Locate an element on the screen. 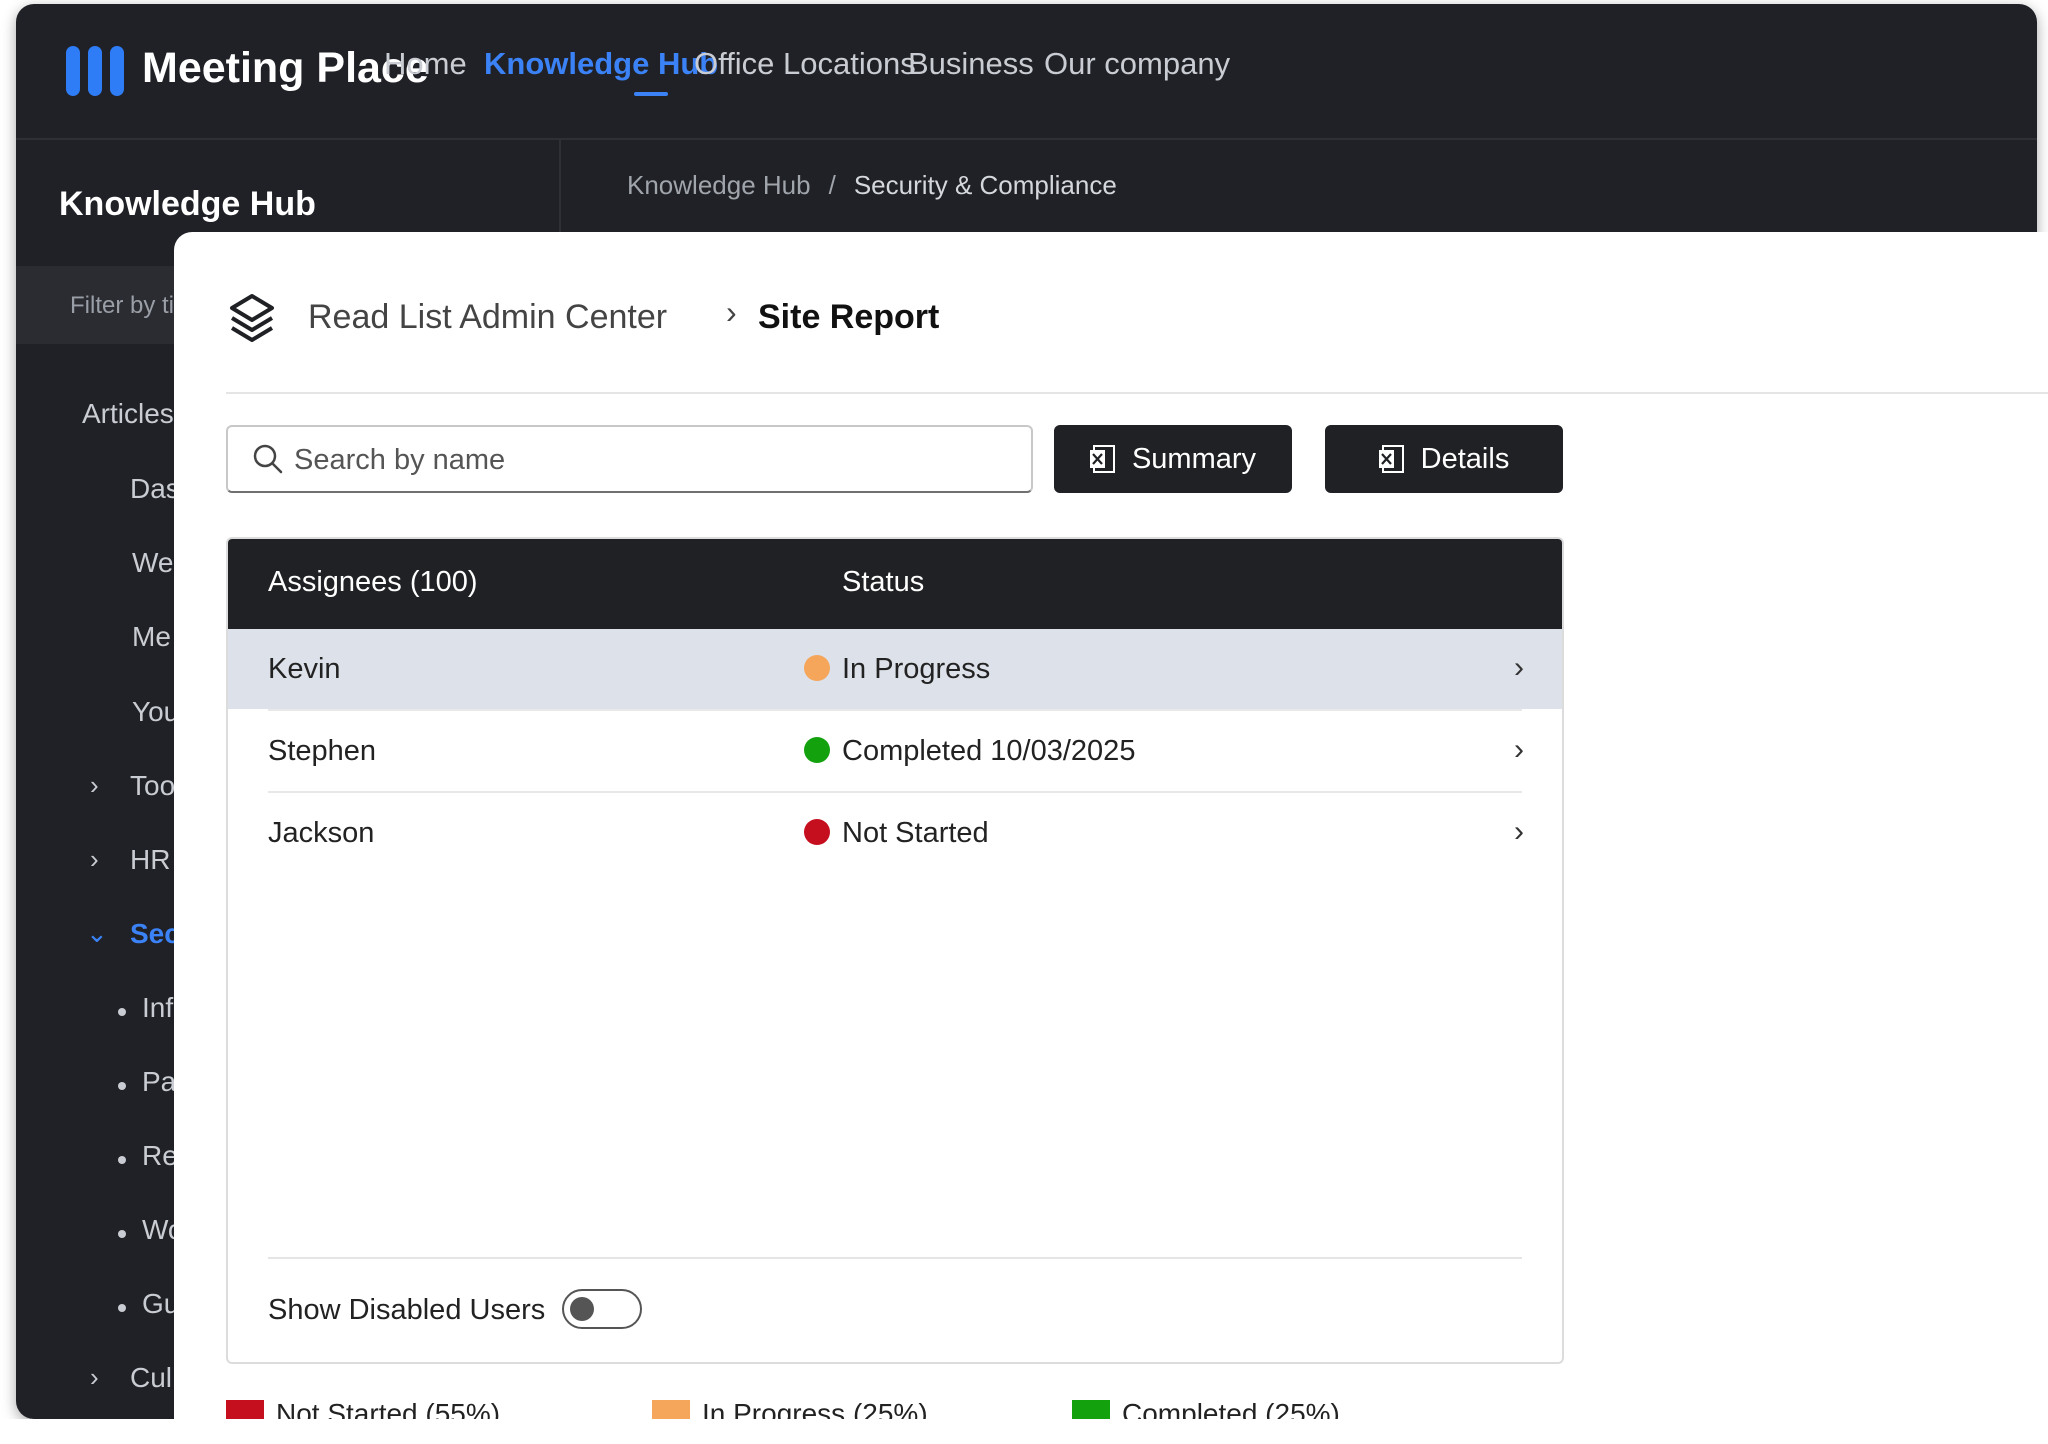 This screenshot has height=1444, width=2048. summary-label: Summary is located at coordinates (1194, 458).